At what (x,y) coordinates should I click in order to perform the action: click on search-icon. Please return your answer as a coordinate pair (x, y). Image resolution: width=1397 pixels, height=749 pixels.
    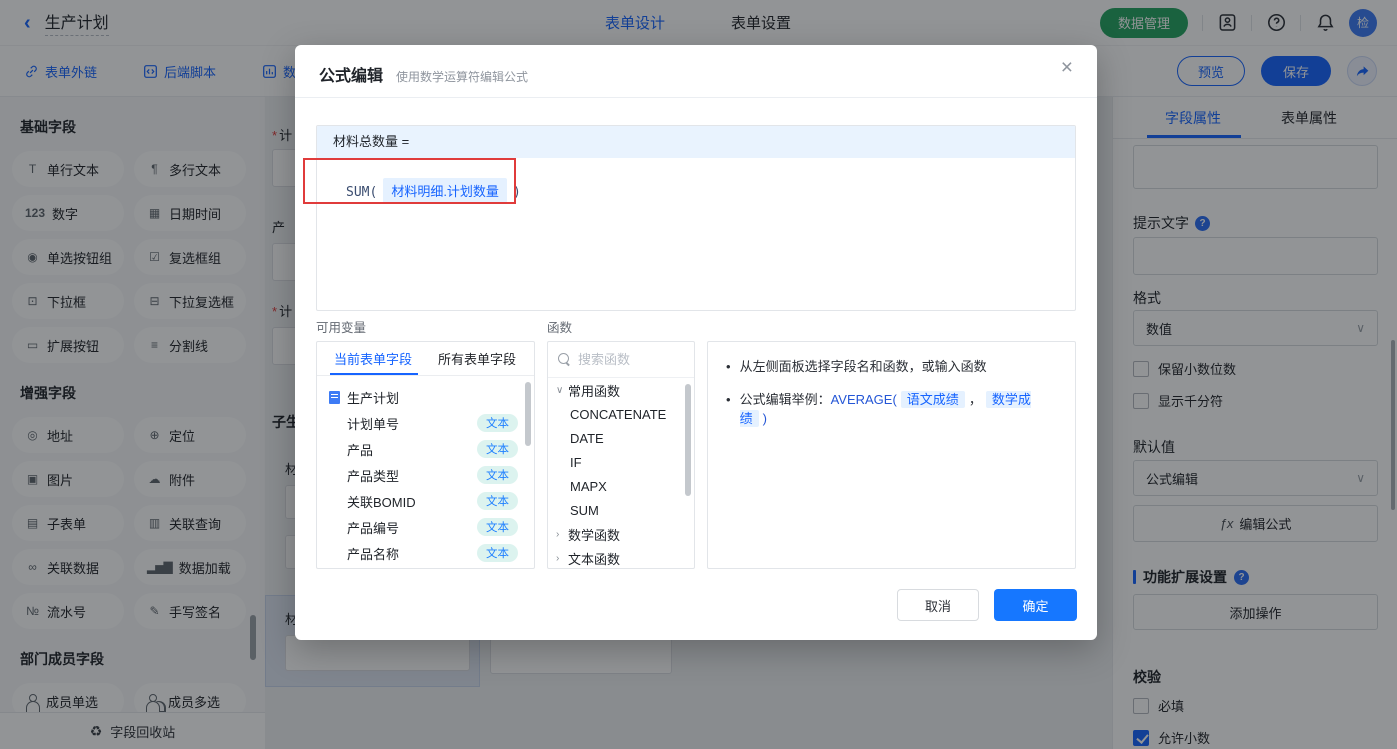
    Looking at the image, I should click on (564, 359).